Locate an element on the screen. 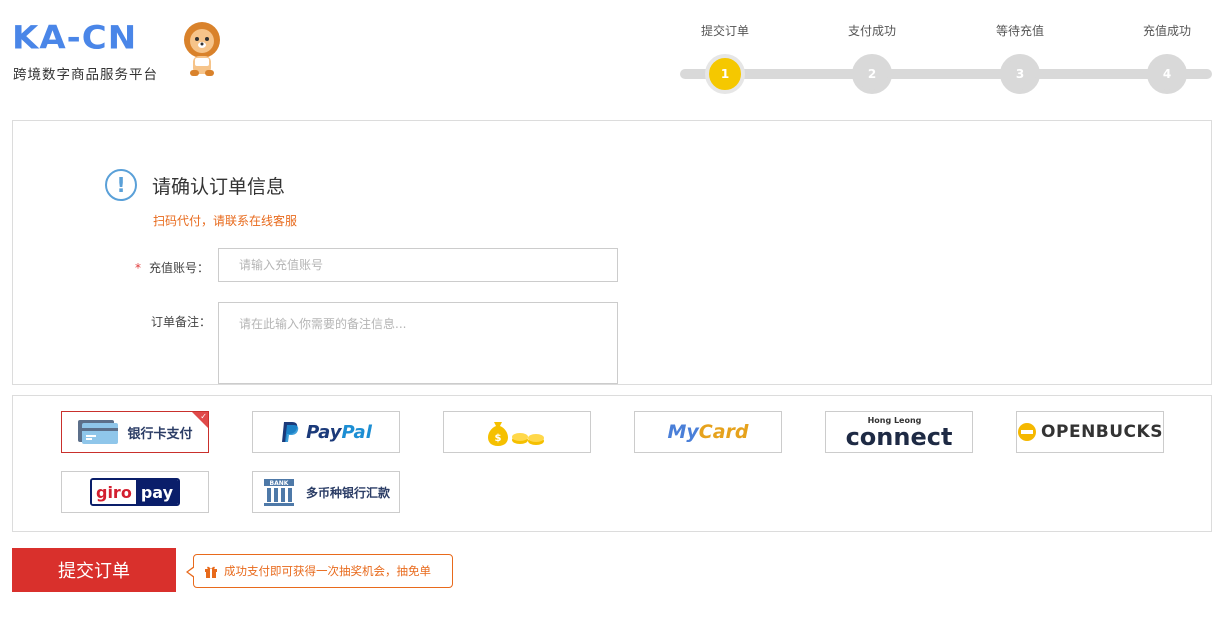  account-input is located at coordinates (418, 265).